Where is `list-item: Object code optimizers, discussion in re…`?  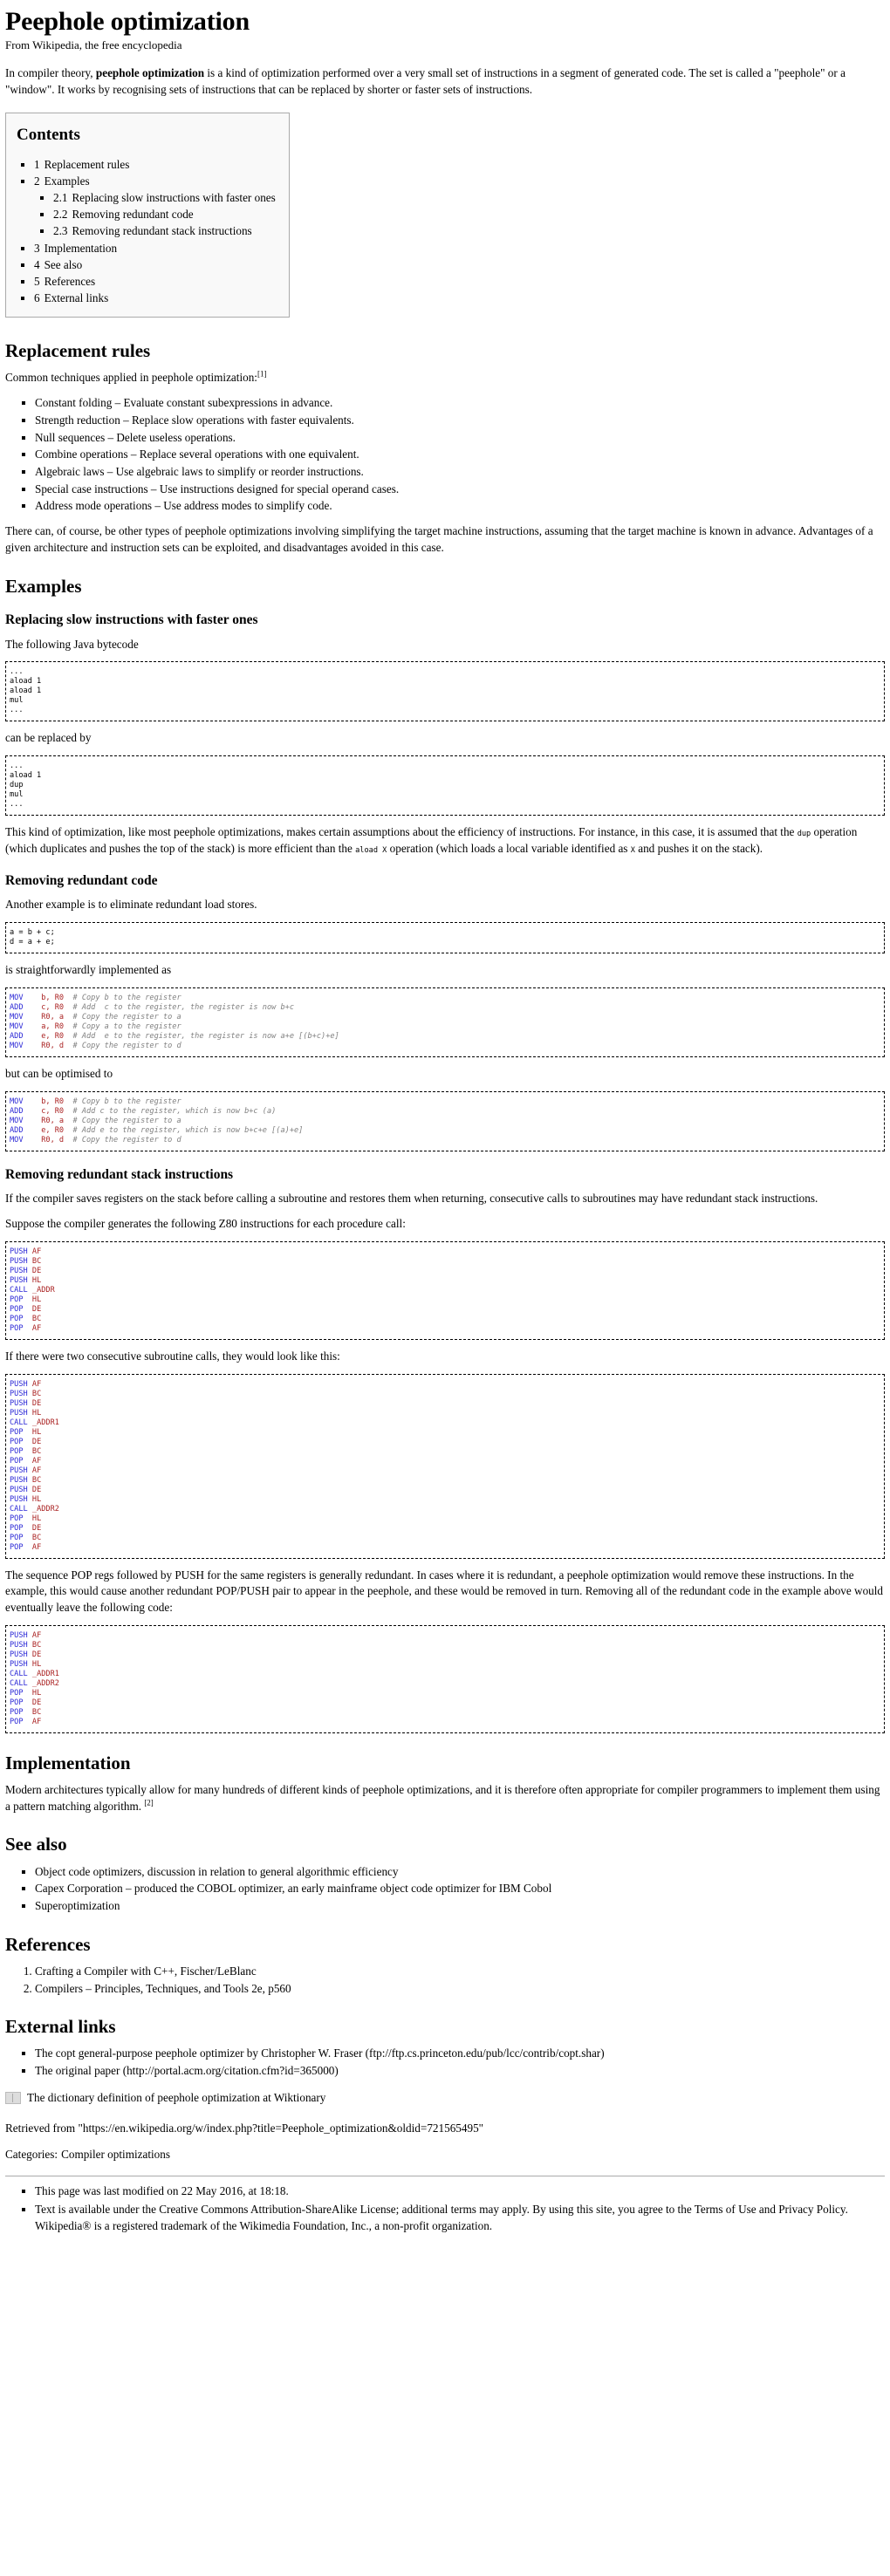 list-item: Object code optimizers, discussion in re… is located at coordinates (460, 1872).